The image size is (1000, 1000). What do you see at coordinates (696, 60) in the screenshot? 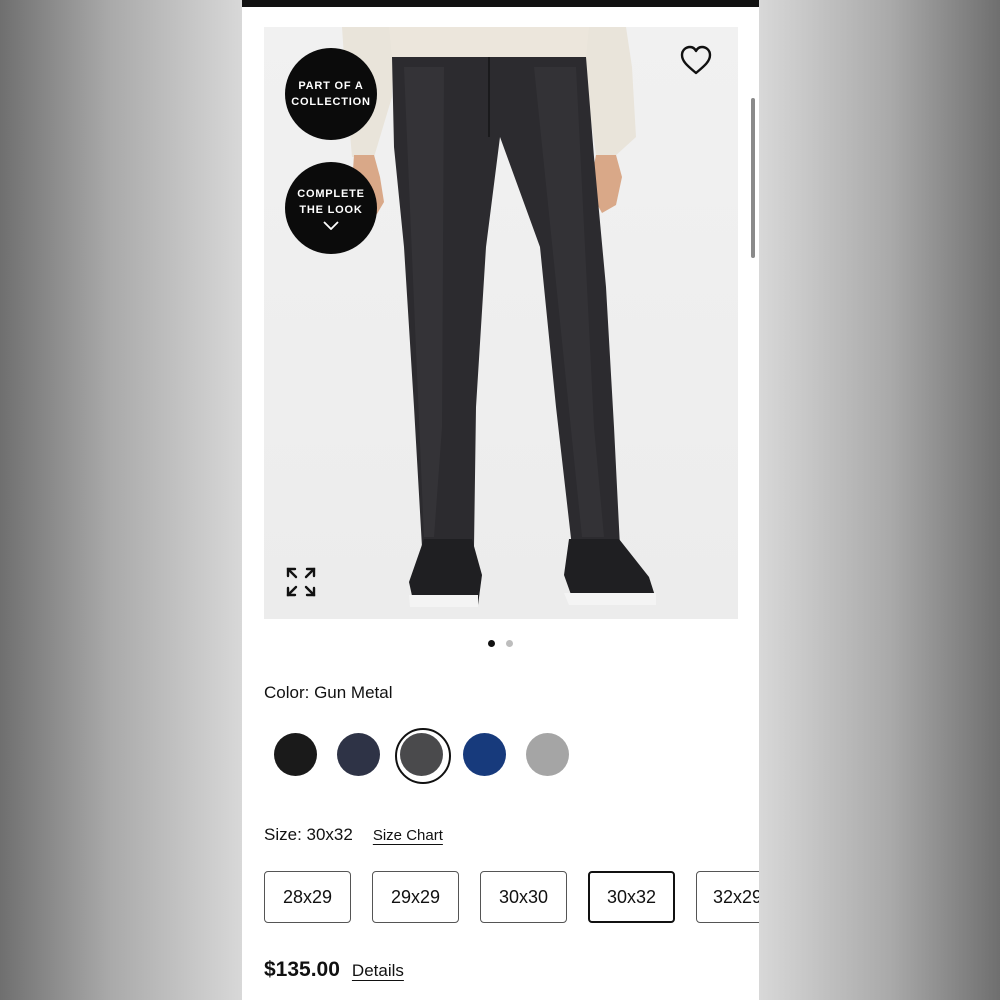
I see `heart-icon` at bounding box center [696, 60].